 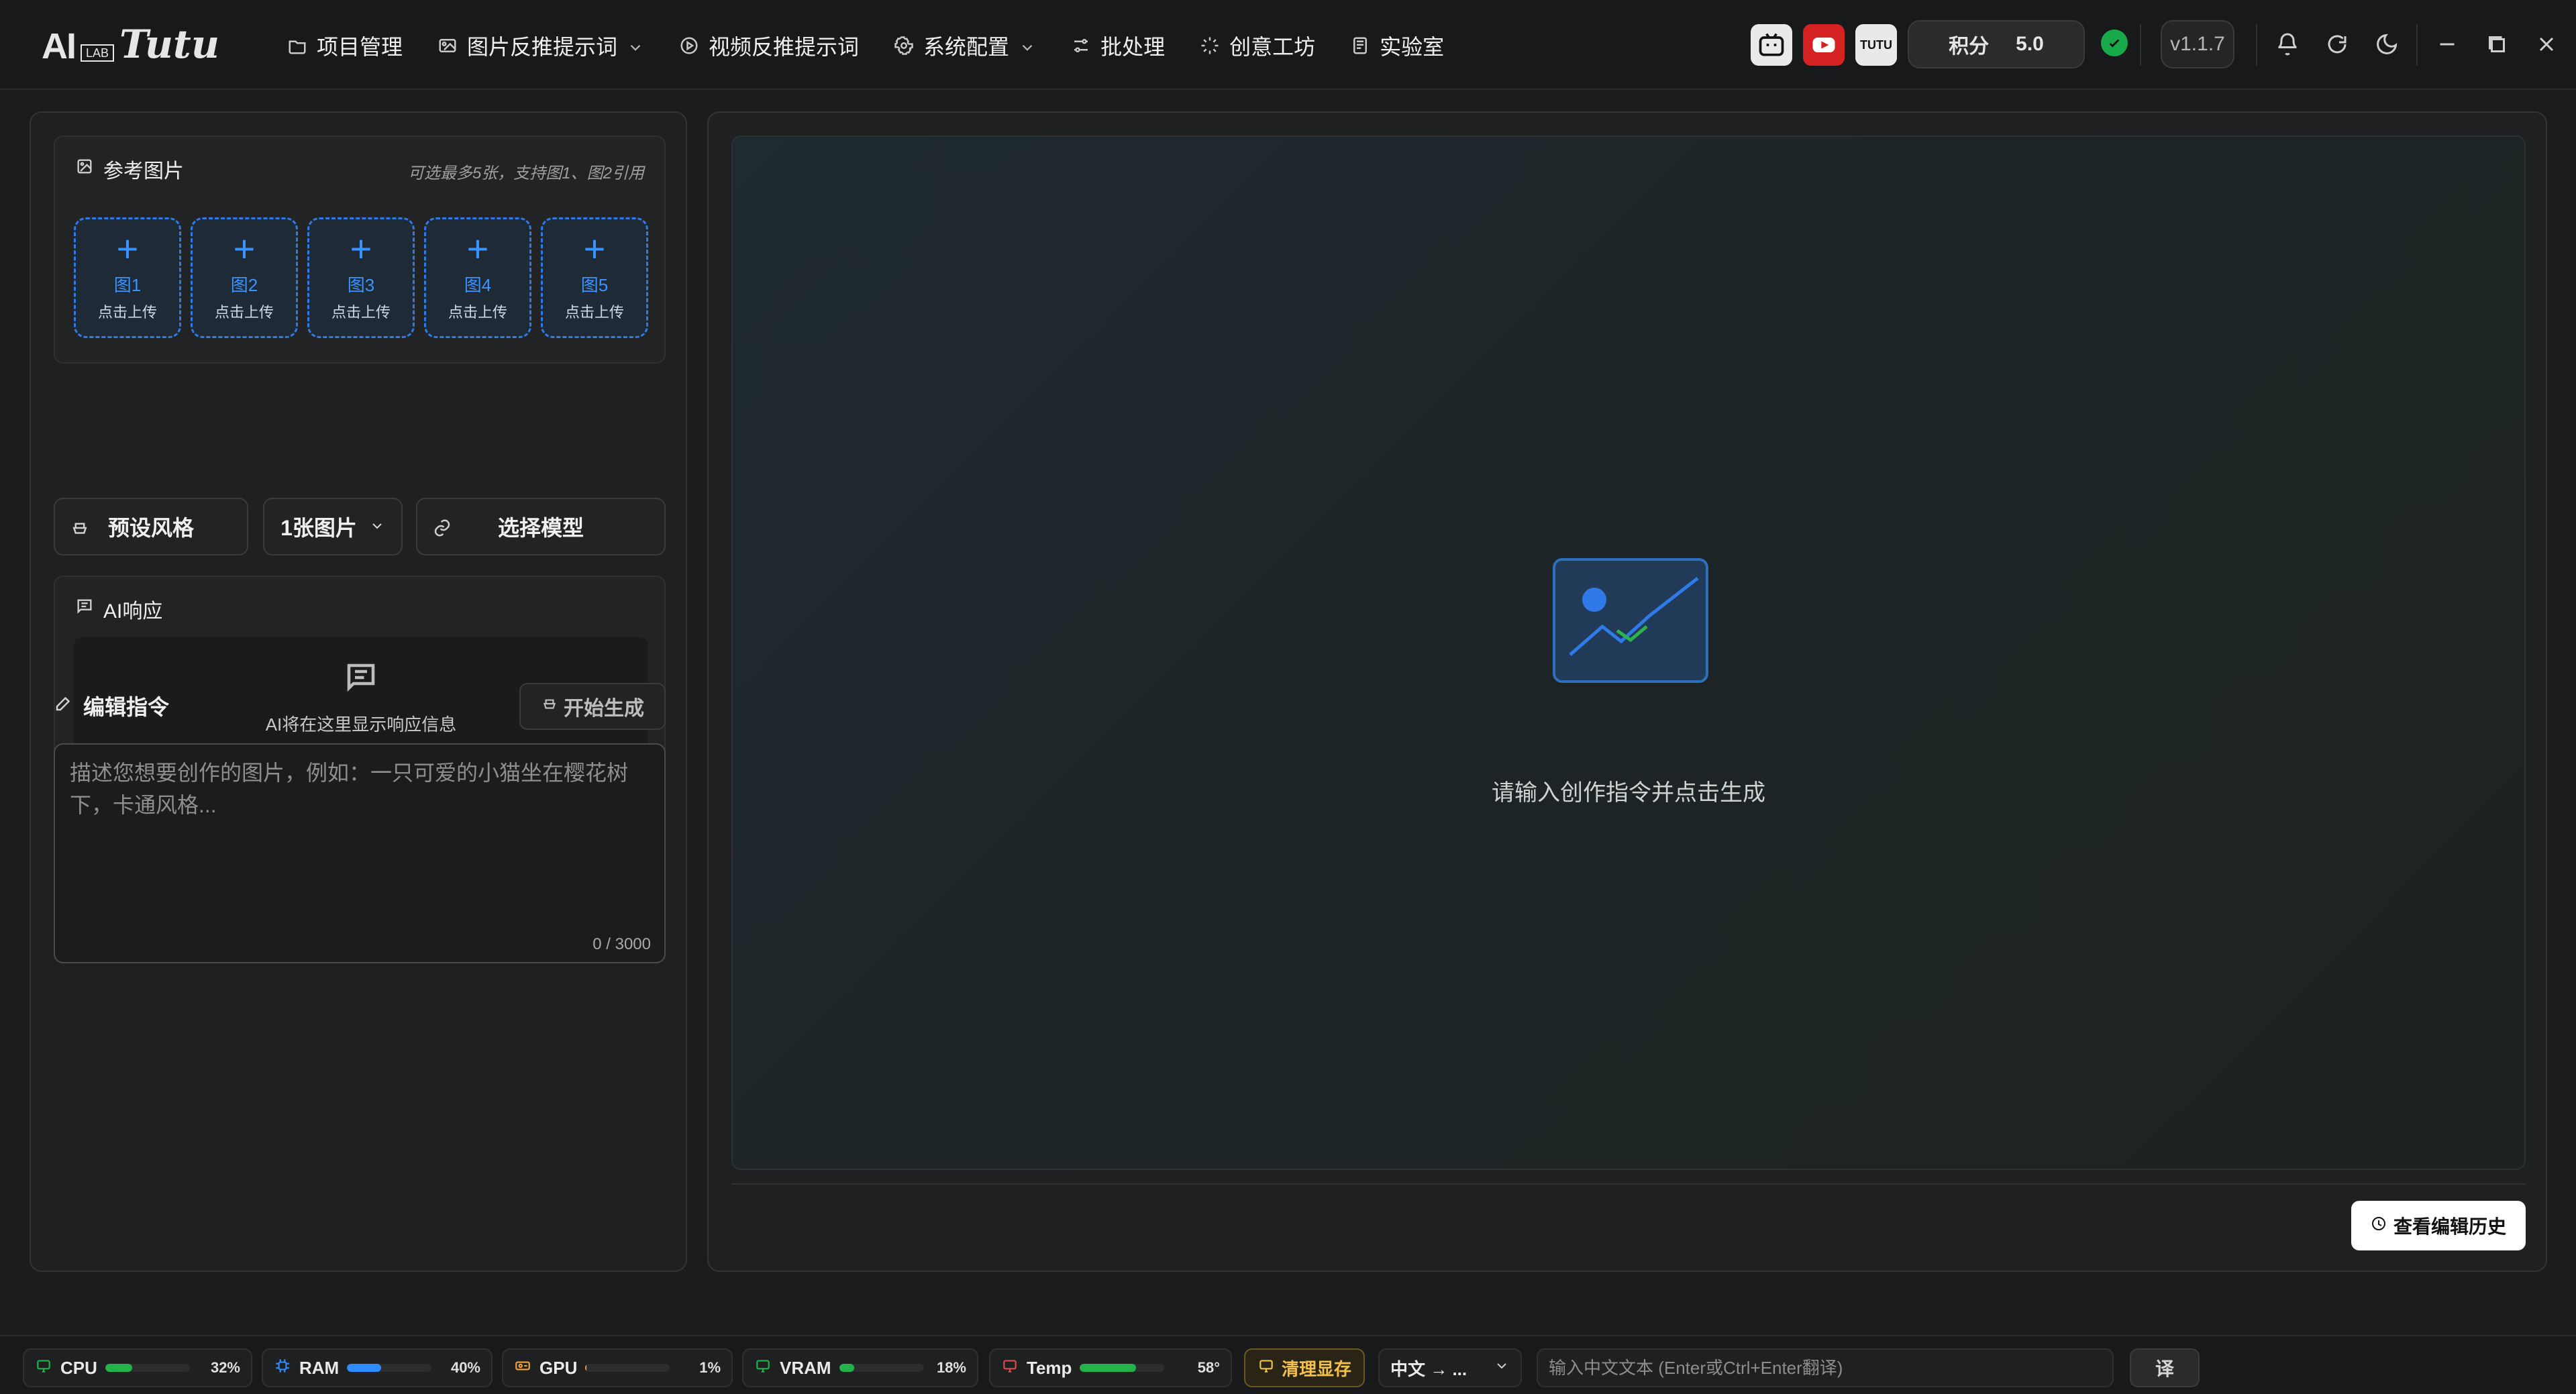 I want to click on select-model-button: 选择模型, so click(x=541, y=526).